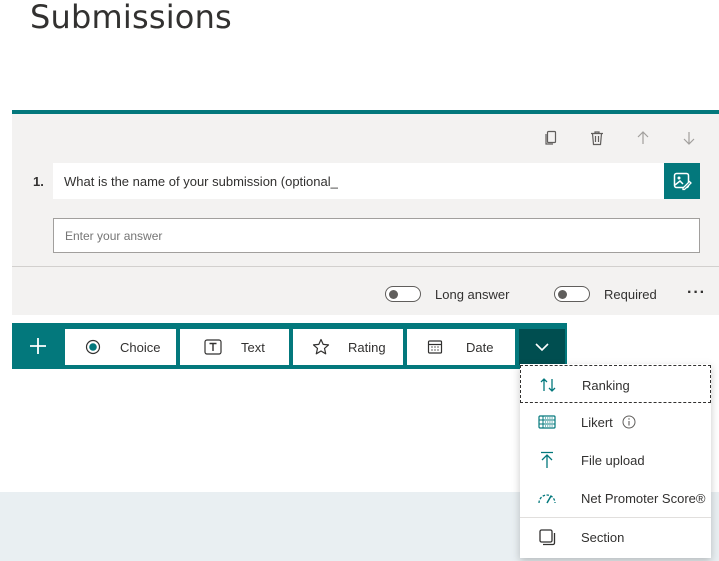 This screenshot has height=561, width=719. Describe the element at coordinates (572, 294) in the screenshot. I see `required-switch` at that location.